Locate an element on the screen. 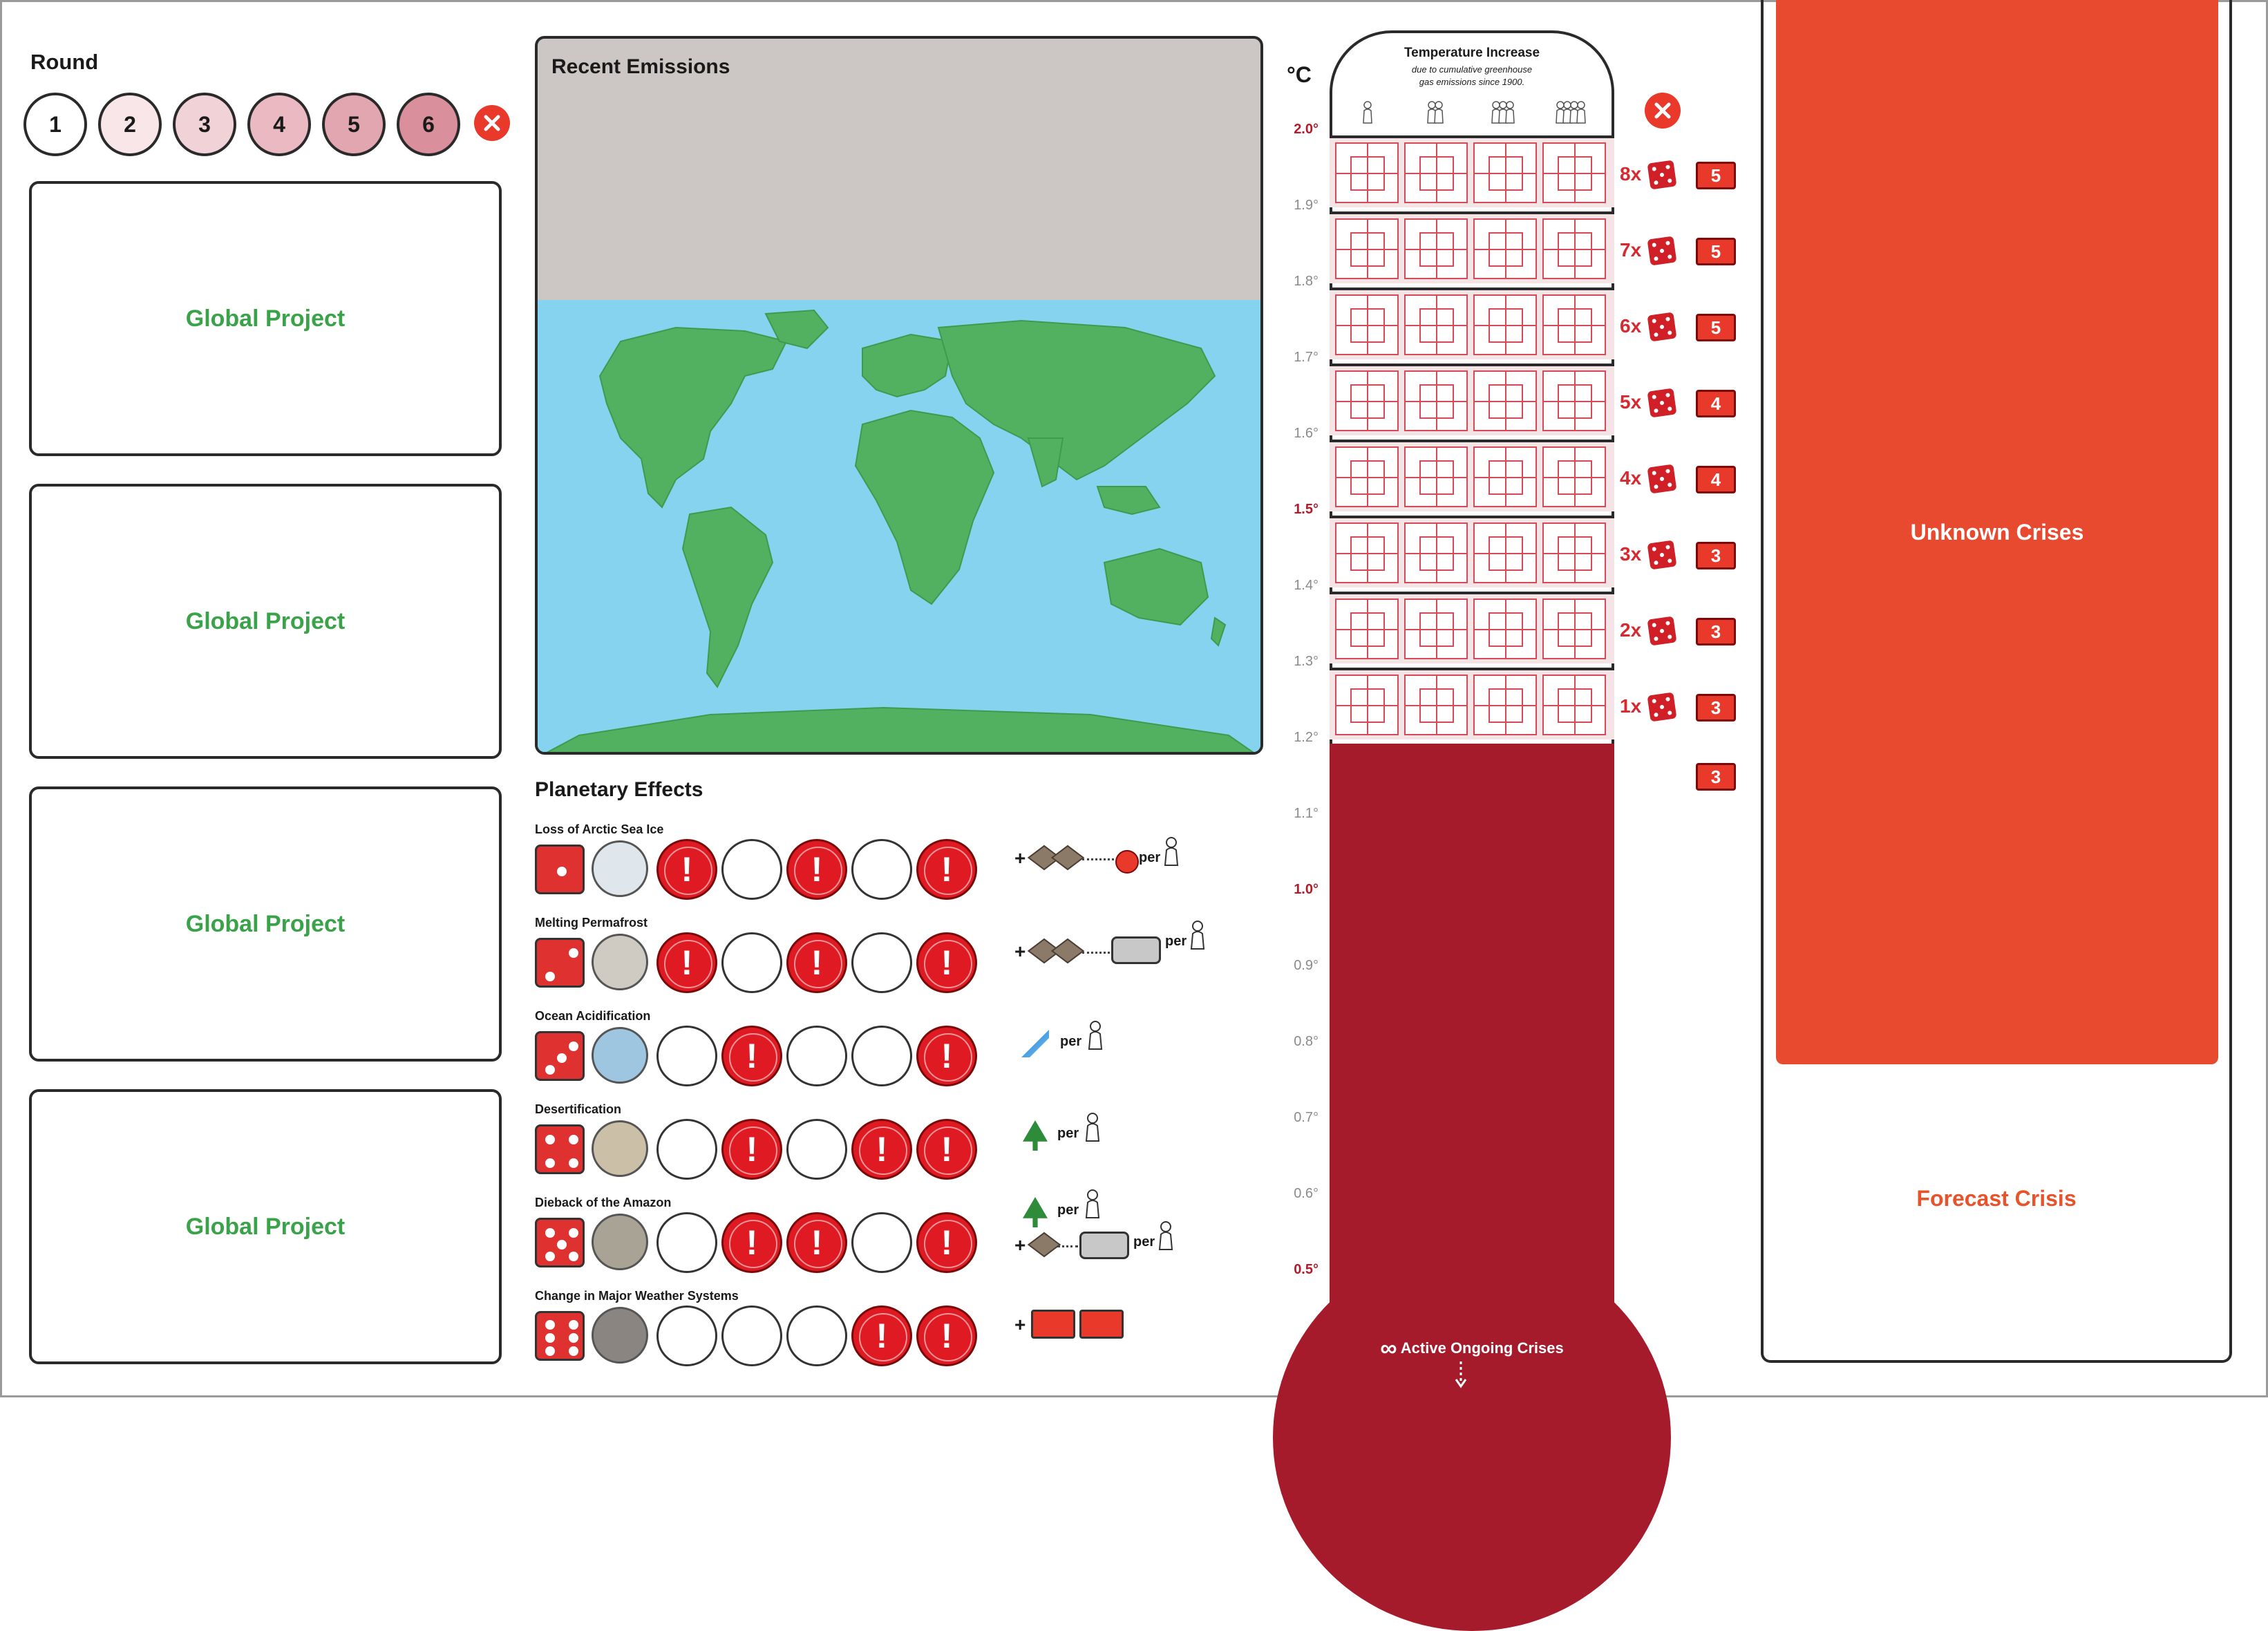  temperature-row is located at coordinates (1472, 627).